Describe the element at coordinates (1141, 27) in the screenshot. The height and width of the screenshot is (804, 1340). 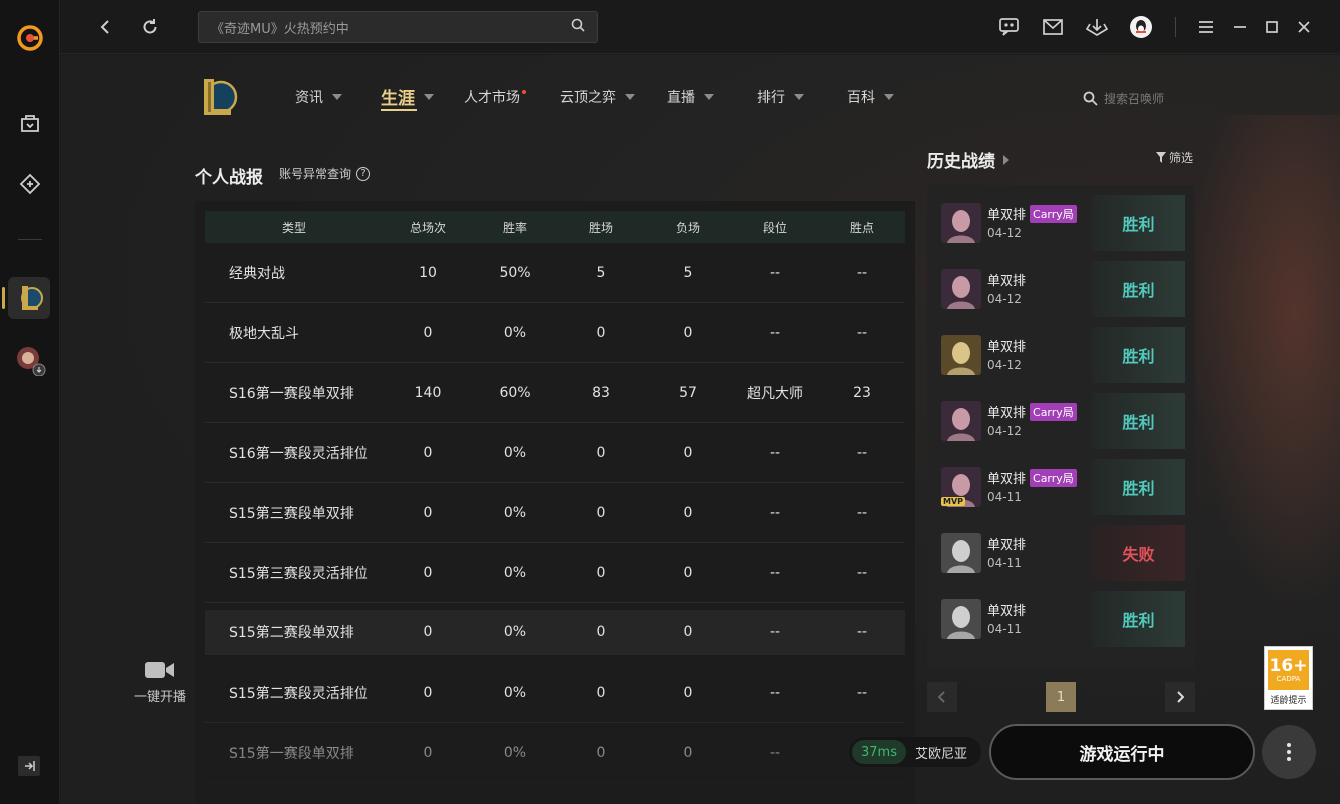
I see `qq-avatar-icon` at that location.